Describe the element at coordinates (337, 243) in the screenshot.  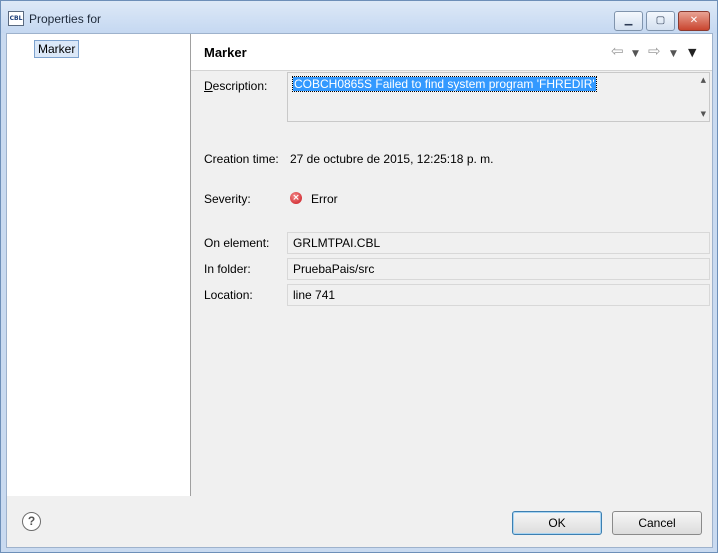
I see `on-element-value: GRLMTPAI.CBL` at that location.